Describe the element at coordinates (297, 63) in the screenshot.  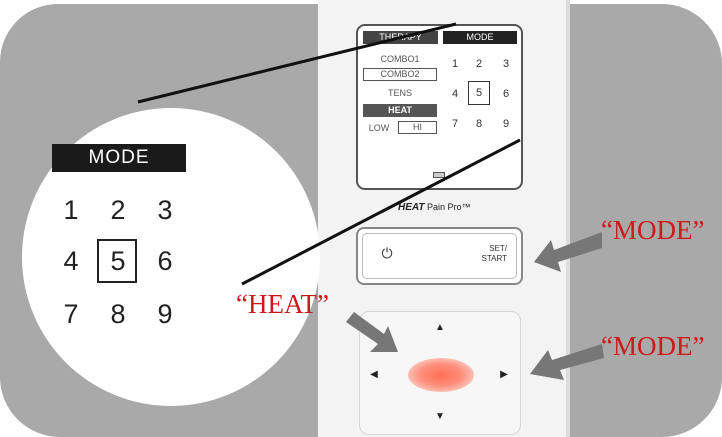
I see `zoom-line-top` at that location.